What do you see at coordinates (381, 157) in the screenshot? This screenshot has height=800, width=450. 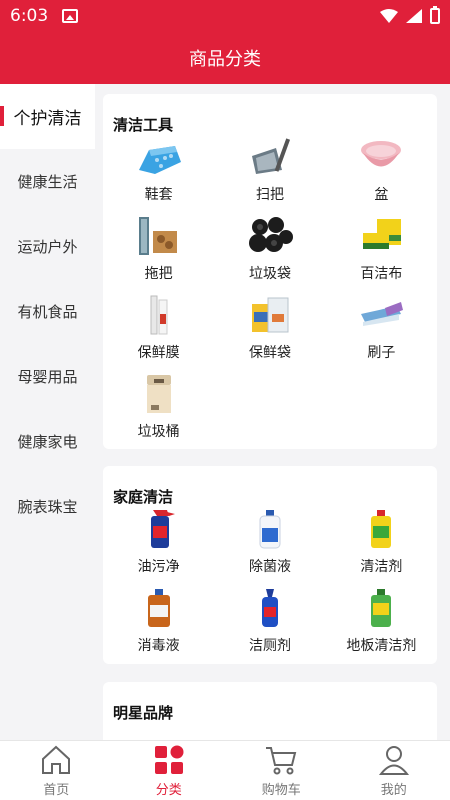 I see `basin-icon` at bounding box center [381, 157].